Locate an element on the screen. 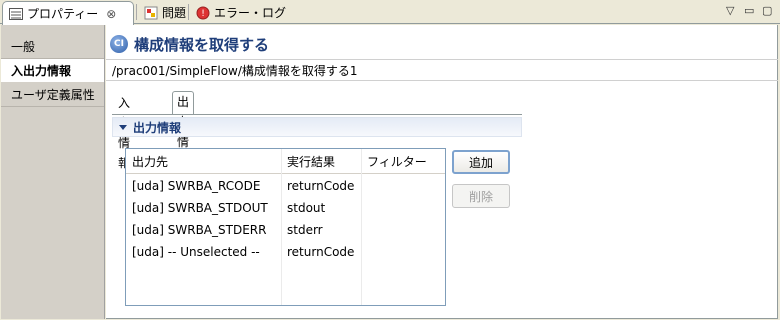  tab-properties: プロパティー ⊗ is located at coordinates (68, 13).